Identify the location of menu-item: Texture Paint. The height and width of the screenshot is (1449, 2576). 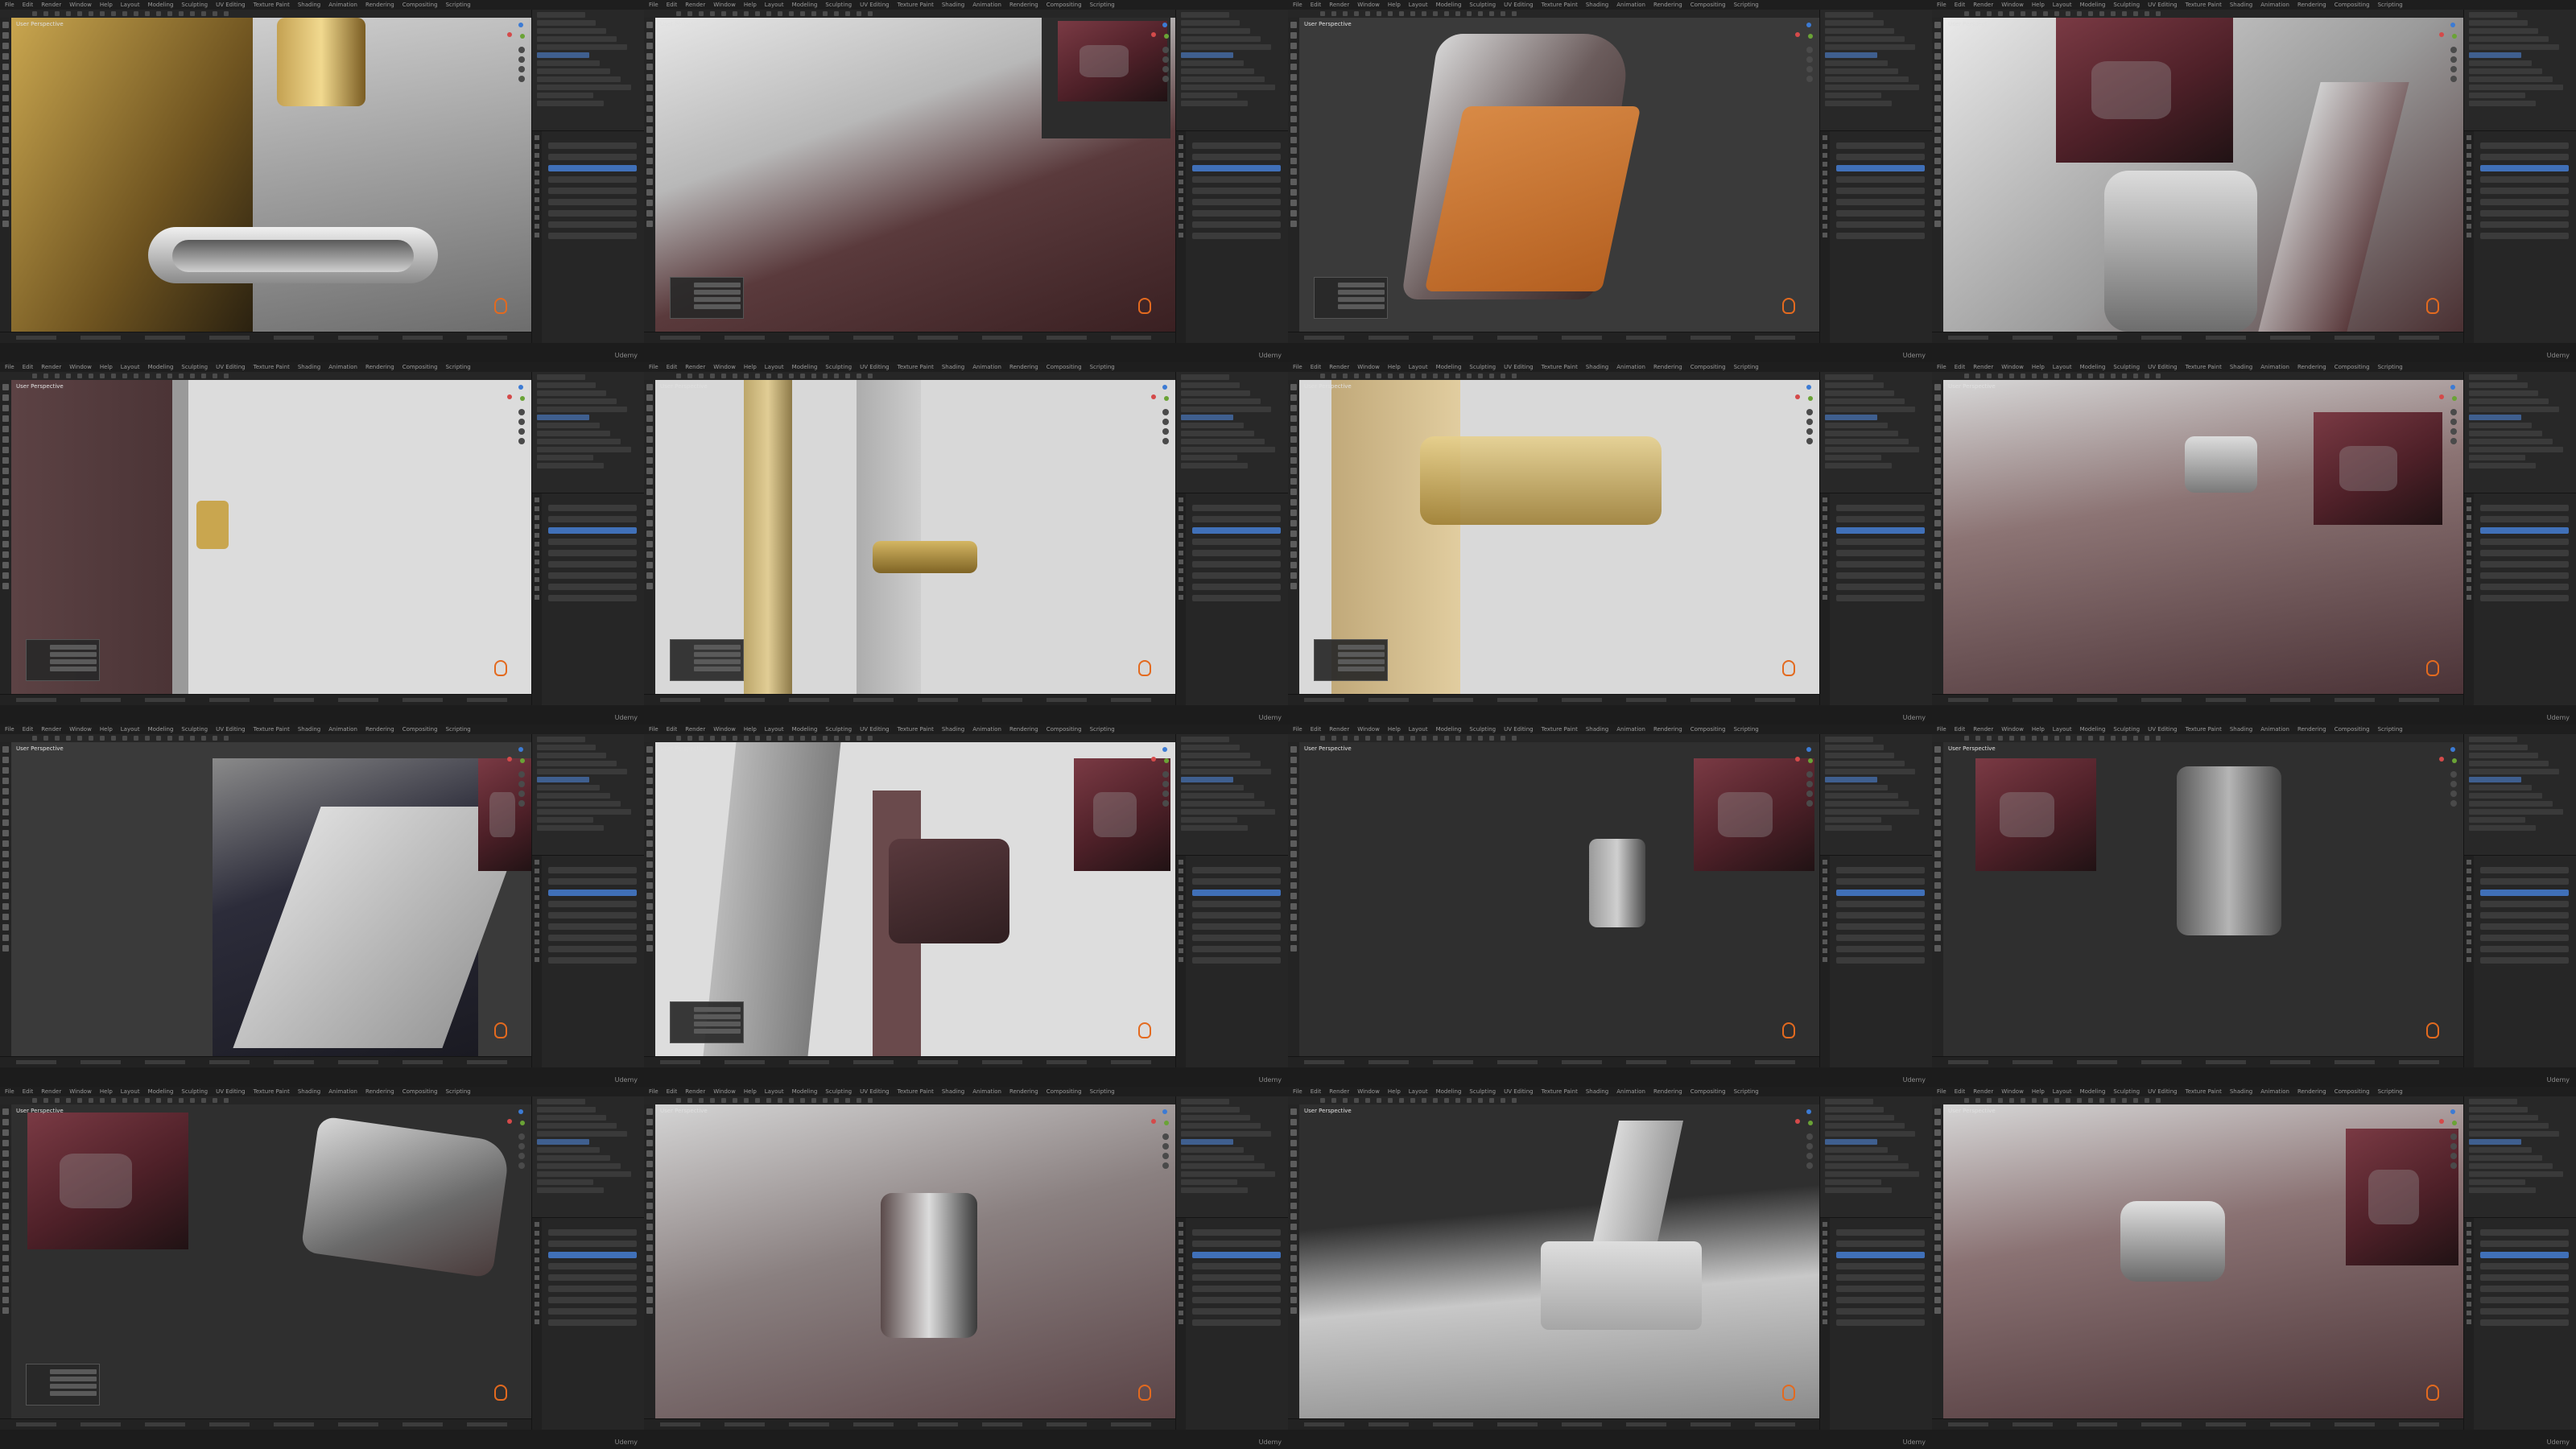
(1560, 367).